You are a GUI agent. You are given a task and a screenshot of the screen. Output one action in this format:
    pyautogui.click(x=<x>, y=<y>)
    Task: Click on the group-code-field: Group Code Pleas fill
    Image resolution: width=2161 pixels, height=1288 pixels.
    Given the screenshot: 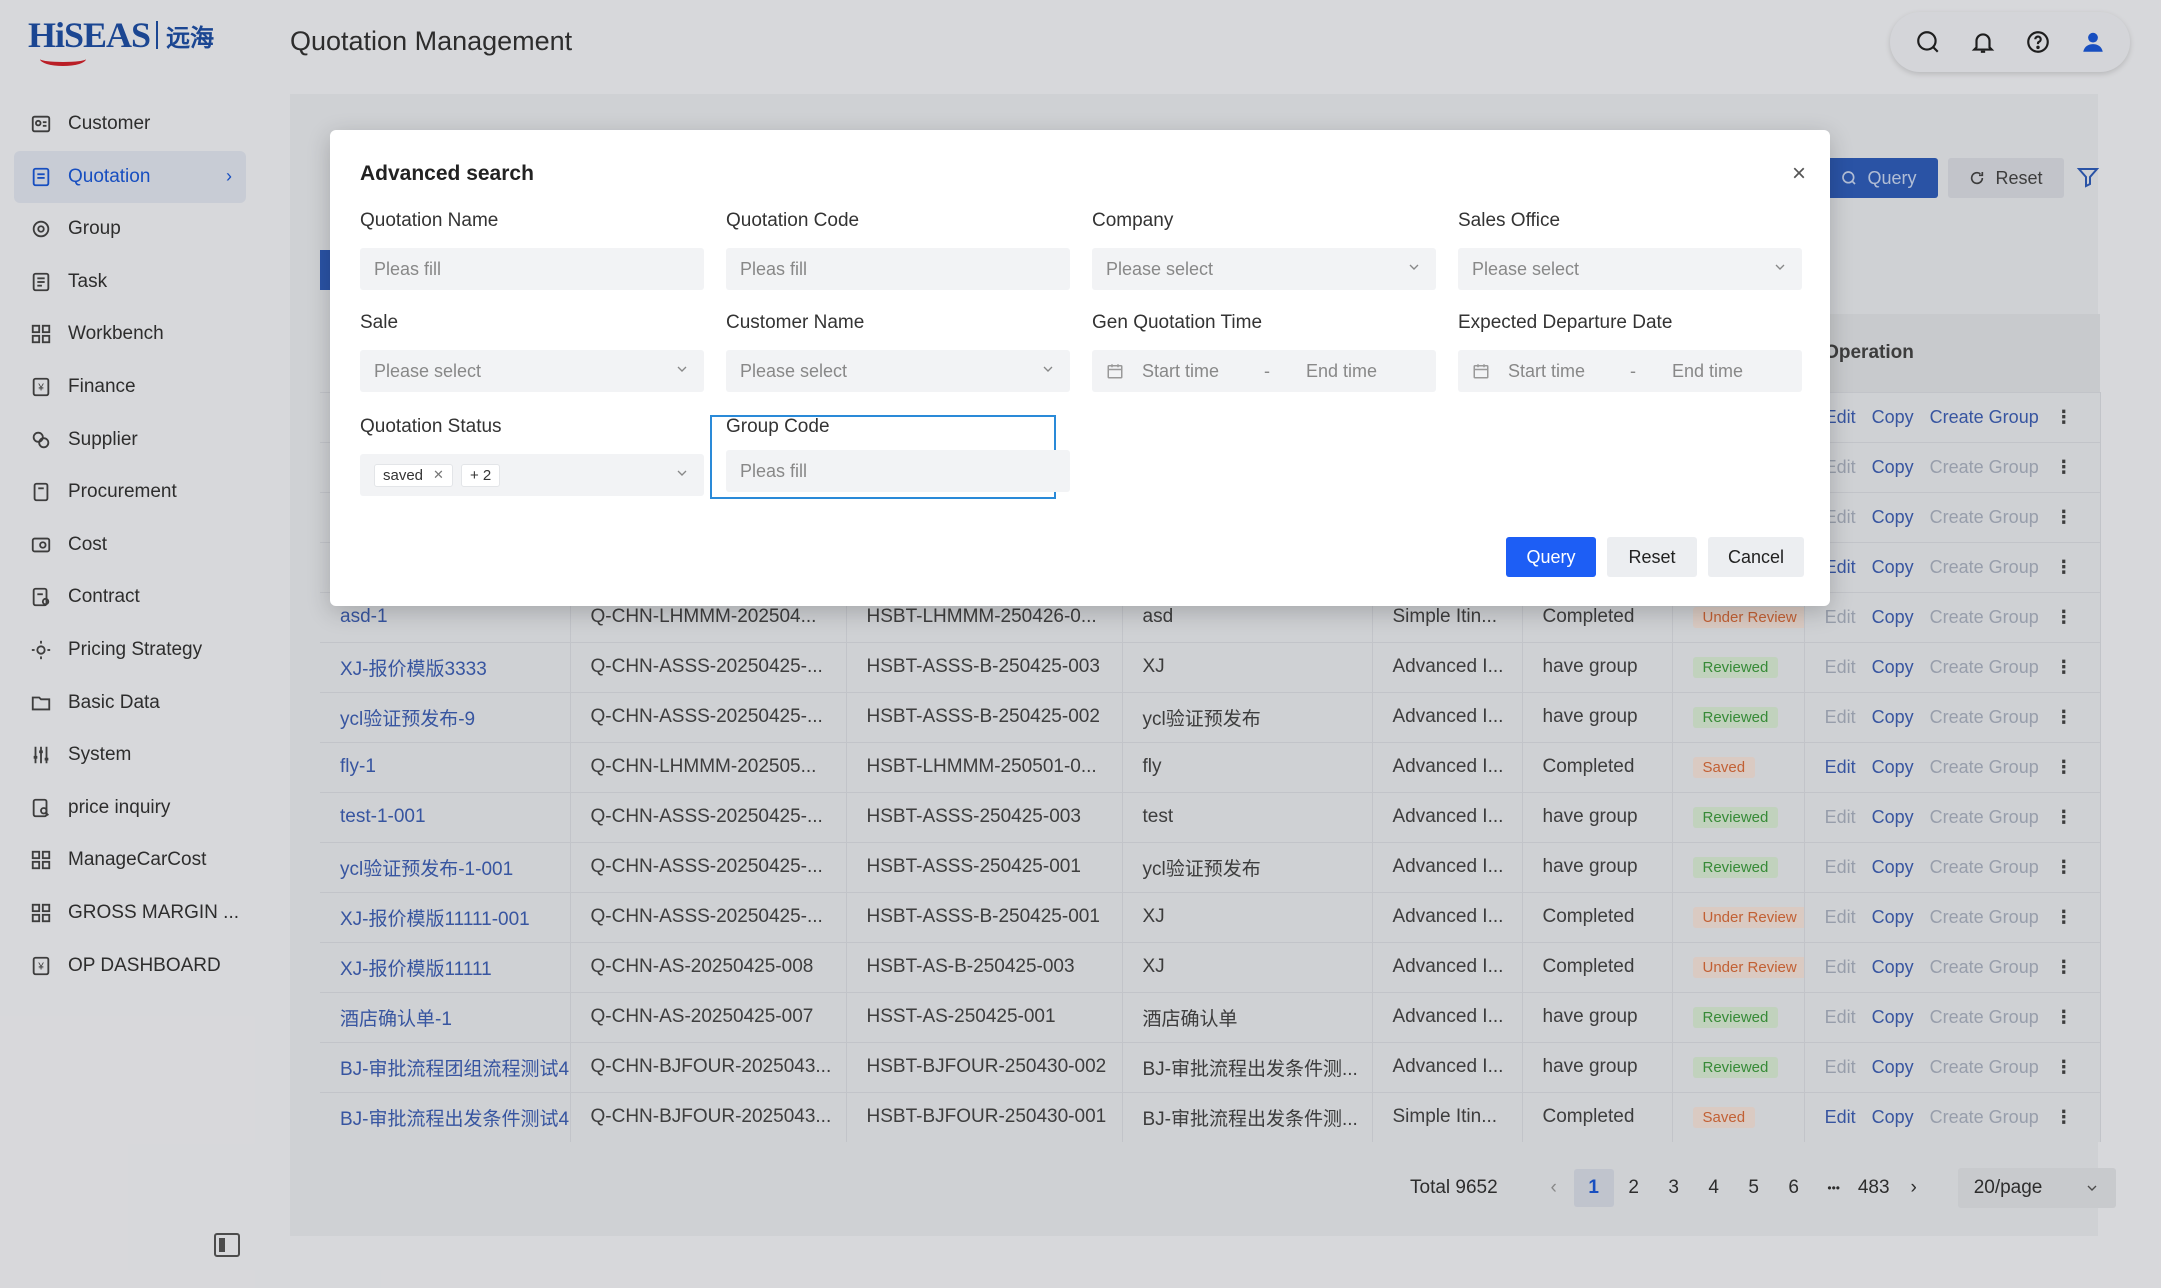 What is the action you would take?
    pyautogui.click(x=898, y=454)
    